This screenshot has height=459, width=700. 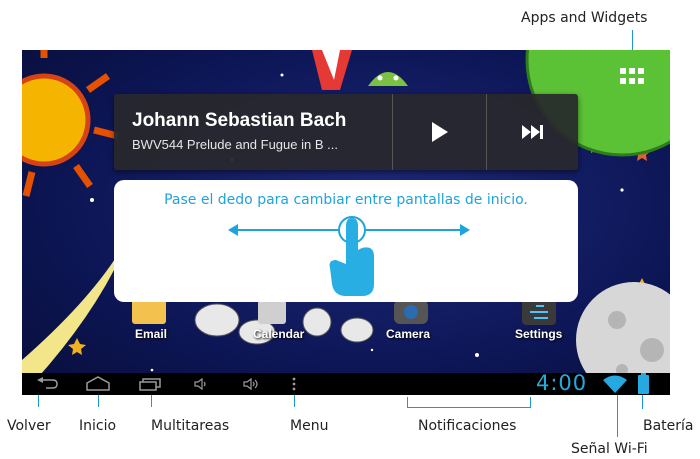 What do you see at coordinates (309, 426) in the screenshot?
I see `annotation-menu: Menu` at bounding box center [309, 426].